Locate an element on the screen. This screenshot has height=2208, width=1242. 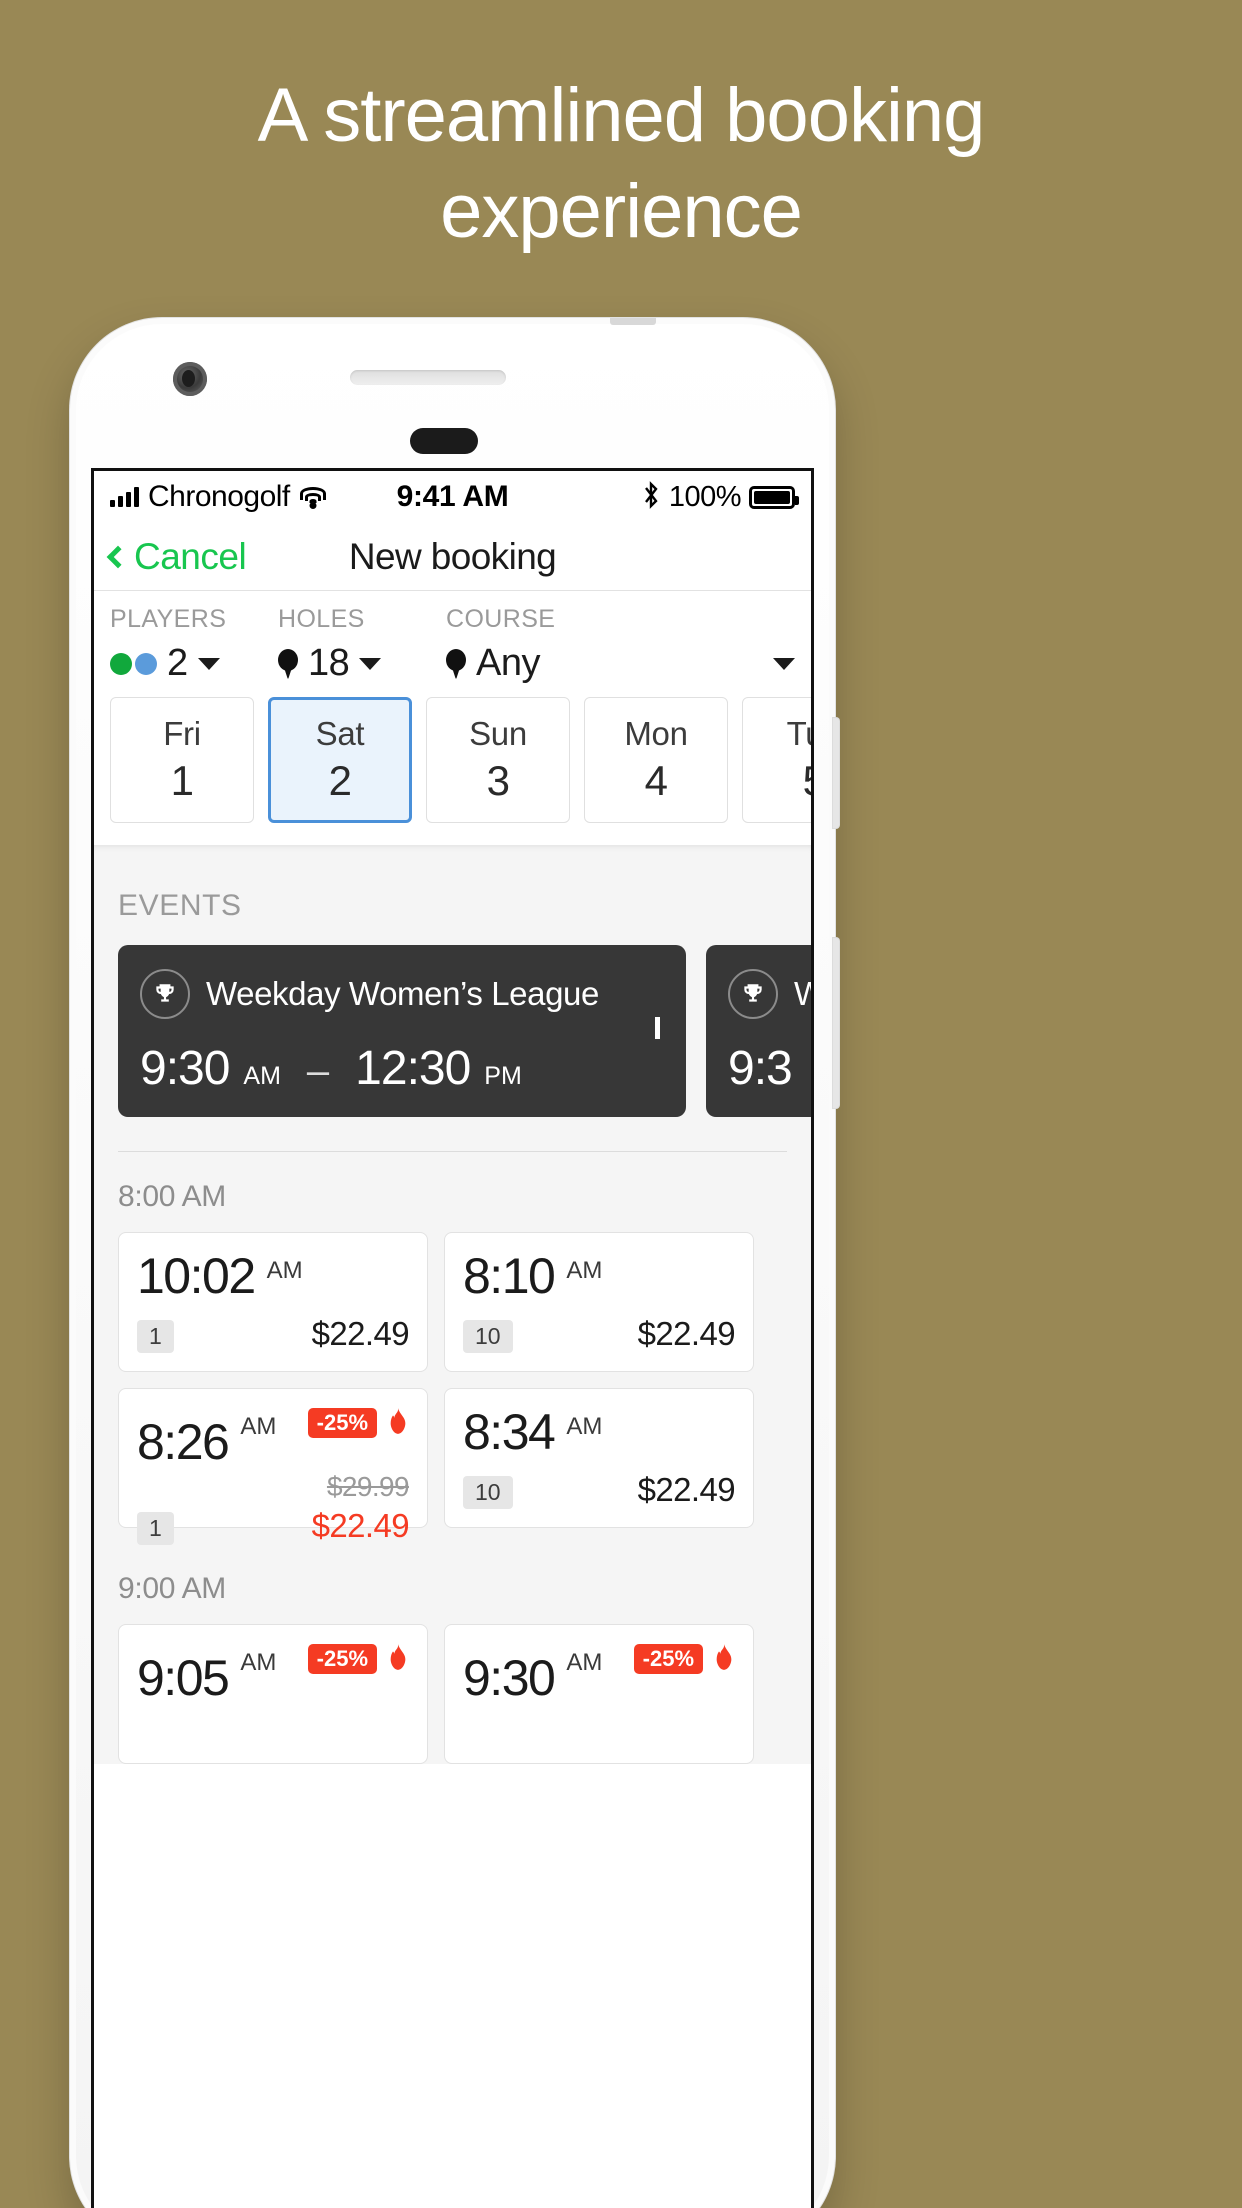
page-title: A streamlined booking experience is located at coordinates (621, 164).